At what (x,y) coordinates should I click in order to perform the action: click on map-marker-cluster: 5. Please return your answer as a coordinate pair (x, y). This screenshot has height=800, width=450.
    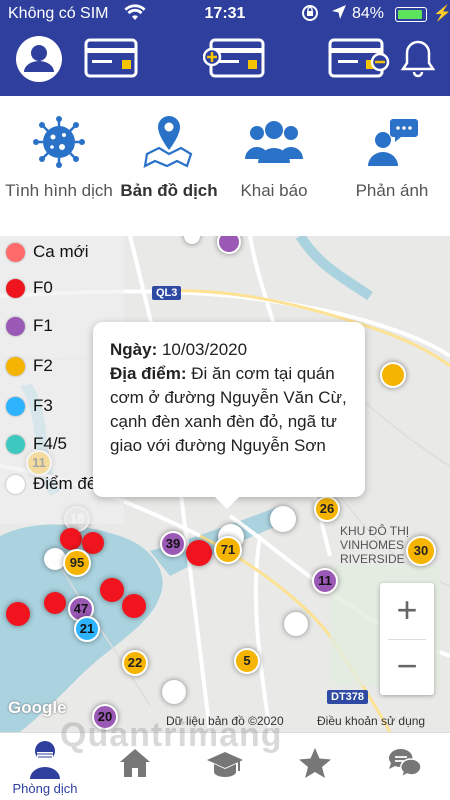
    Looking at the image, I should click on (247, 661).